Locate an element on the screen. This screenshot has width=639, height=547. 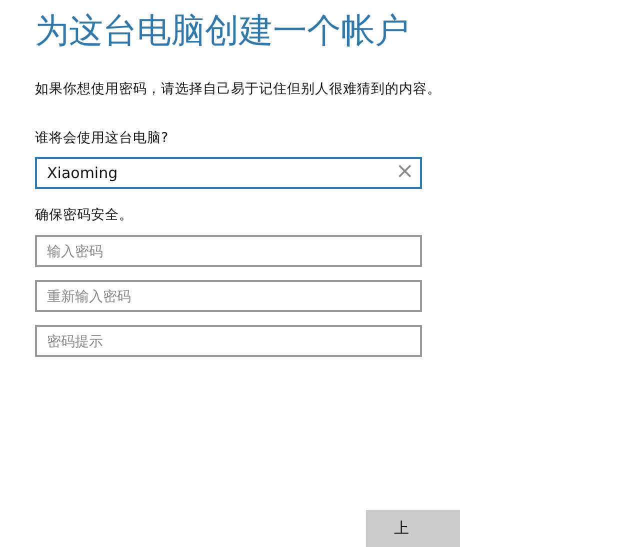
back-button: 上 is located at coordinates (413, 528).